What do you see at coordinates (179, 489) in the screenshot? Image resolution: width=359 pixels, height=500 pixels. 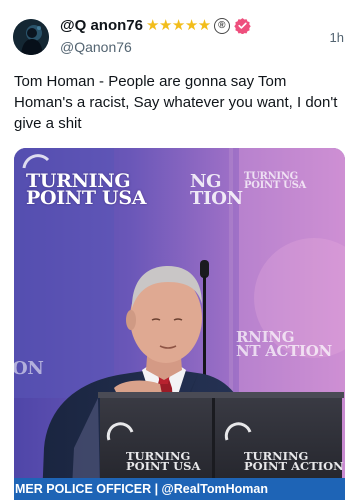 I see `caption-banner: MER POLICE OFFICER | @RealTomHoman` at bounding box center [179, 489].